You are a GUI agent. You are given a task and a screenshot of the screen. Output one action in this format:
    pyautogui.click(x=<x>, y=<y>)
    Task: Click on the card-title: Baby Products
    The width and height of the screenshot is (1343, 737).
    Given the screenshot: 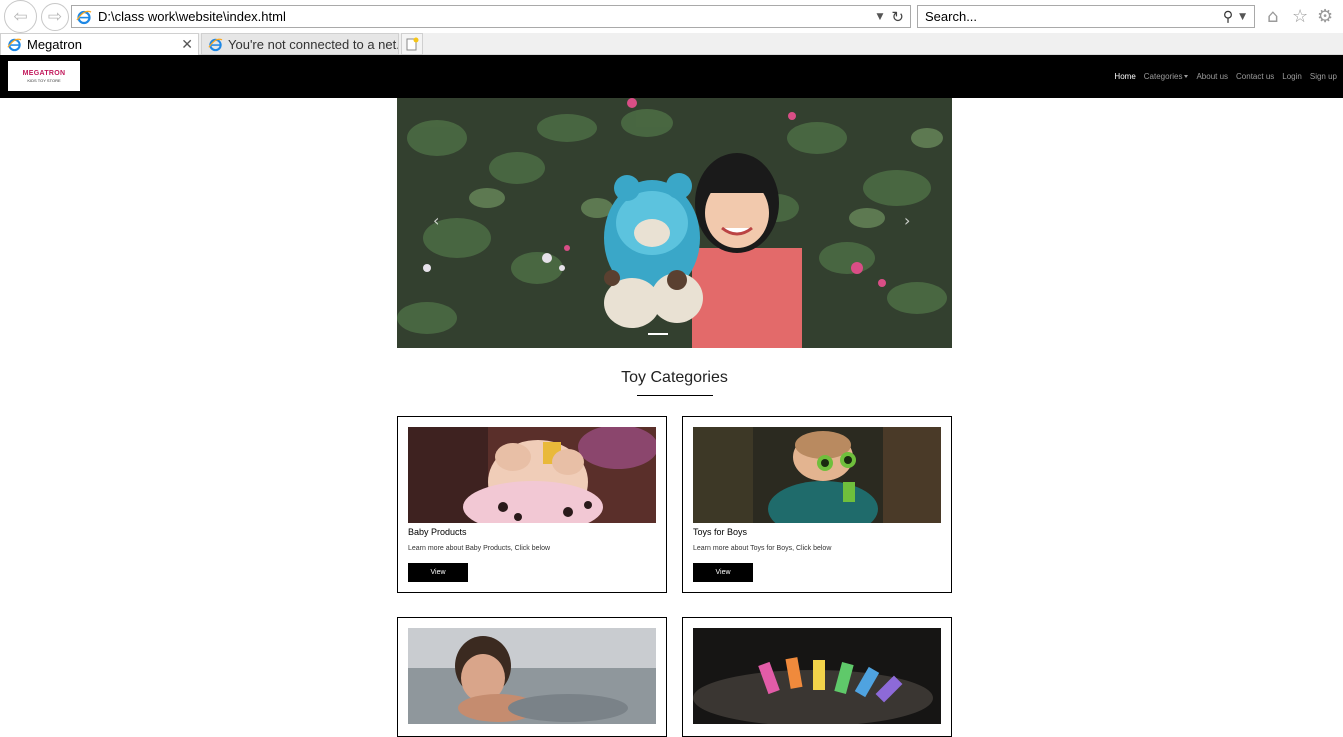 What is the action you would take?
    pyautogui.click(x=437, y=532)
    